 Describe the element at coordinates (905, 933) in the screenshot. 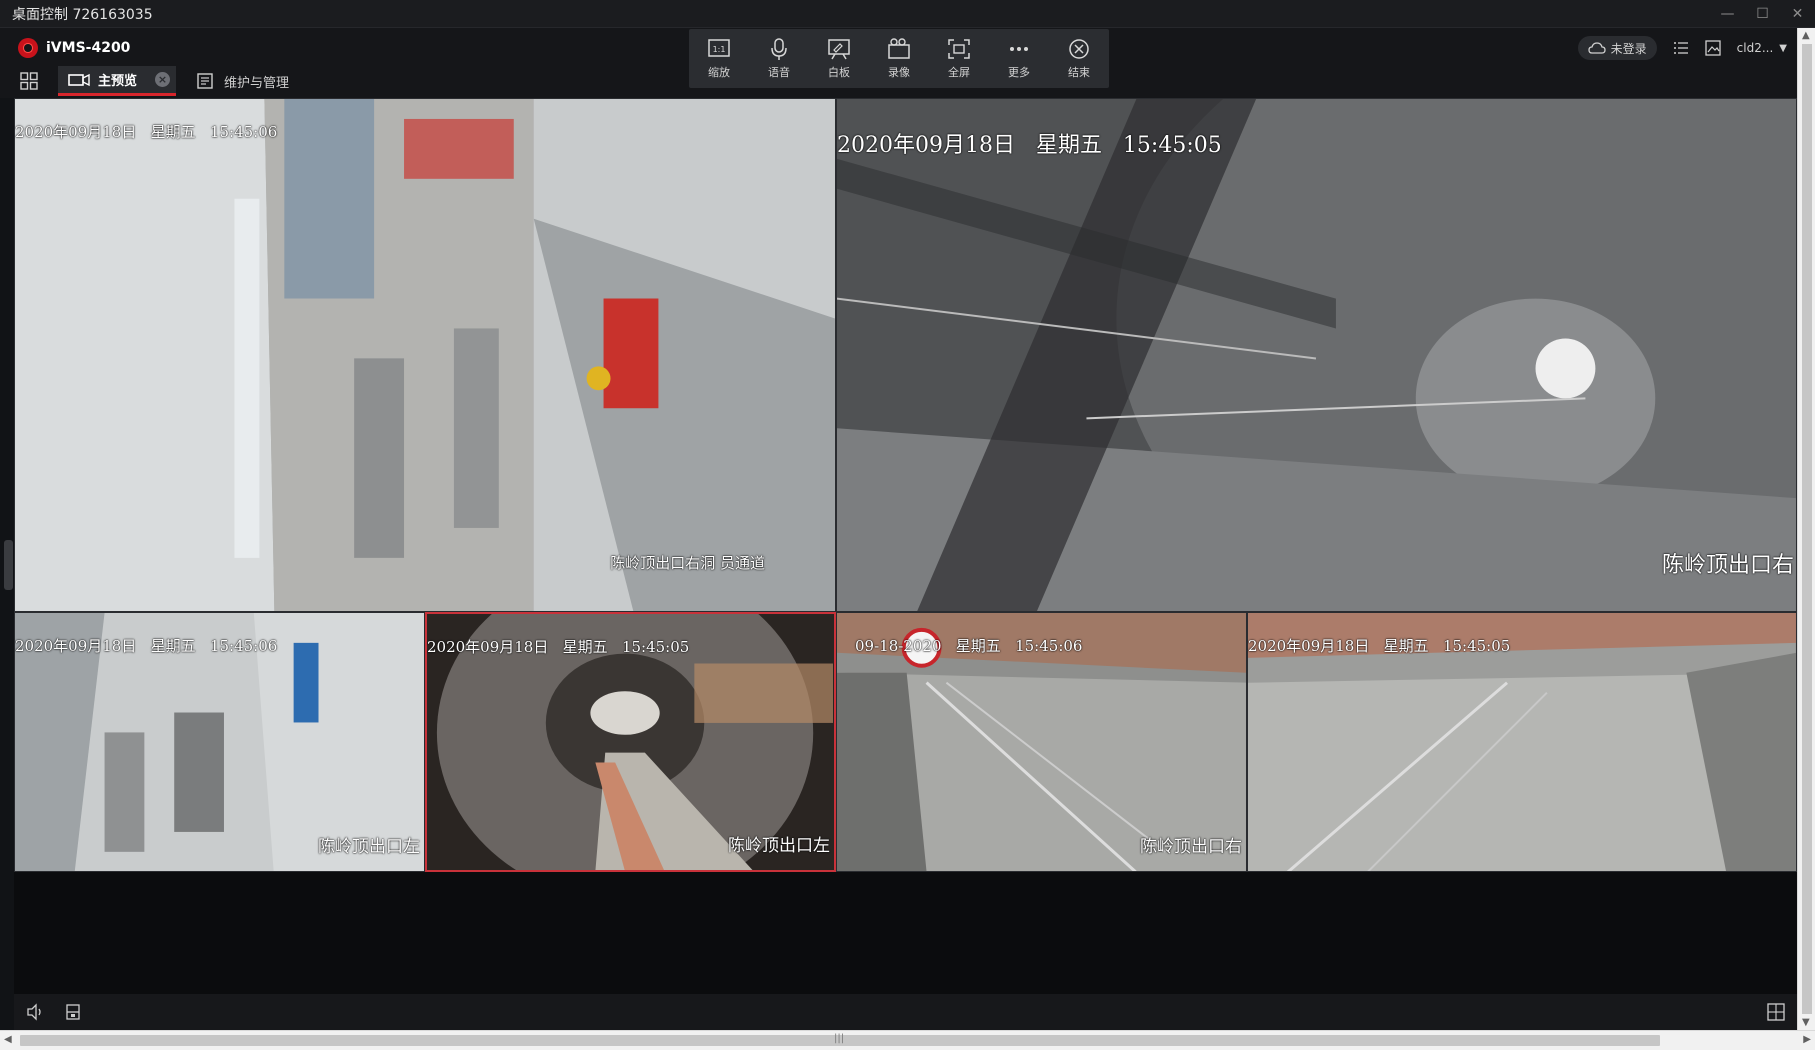

I see `video-pane-empty` at that location.